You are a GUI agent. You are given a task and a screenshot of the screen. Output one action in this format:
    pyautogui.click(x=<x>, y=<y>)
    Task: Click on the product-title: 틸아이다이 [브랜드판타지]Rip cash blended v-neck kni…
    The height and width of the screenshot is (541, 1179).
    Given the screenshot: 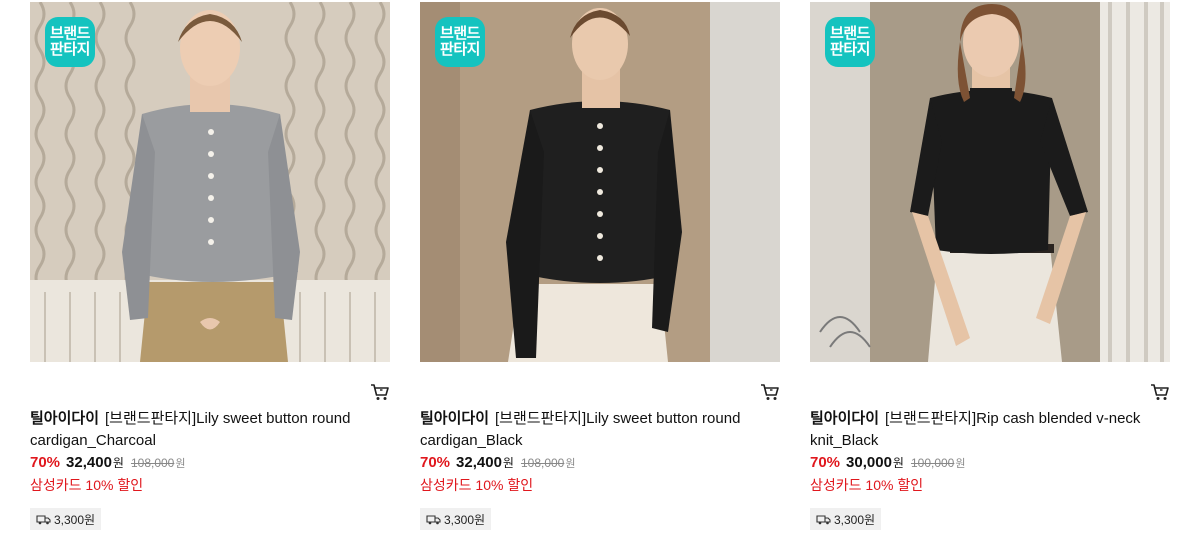 What is the action you would take?
    pyautogui.click(x=980, y=430)
    